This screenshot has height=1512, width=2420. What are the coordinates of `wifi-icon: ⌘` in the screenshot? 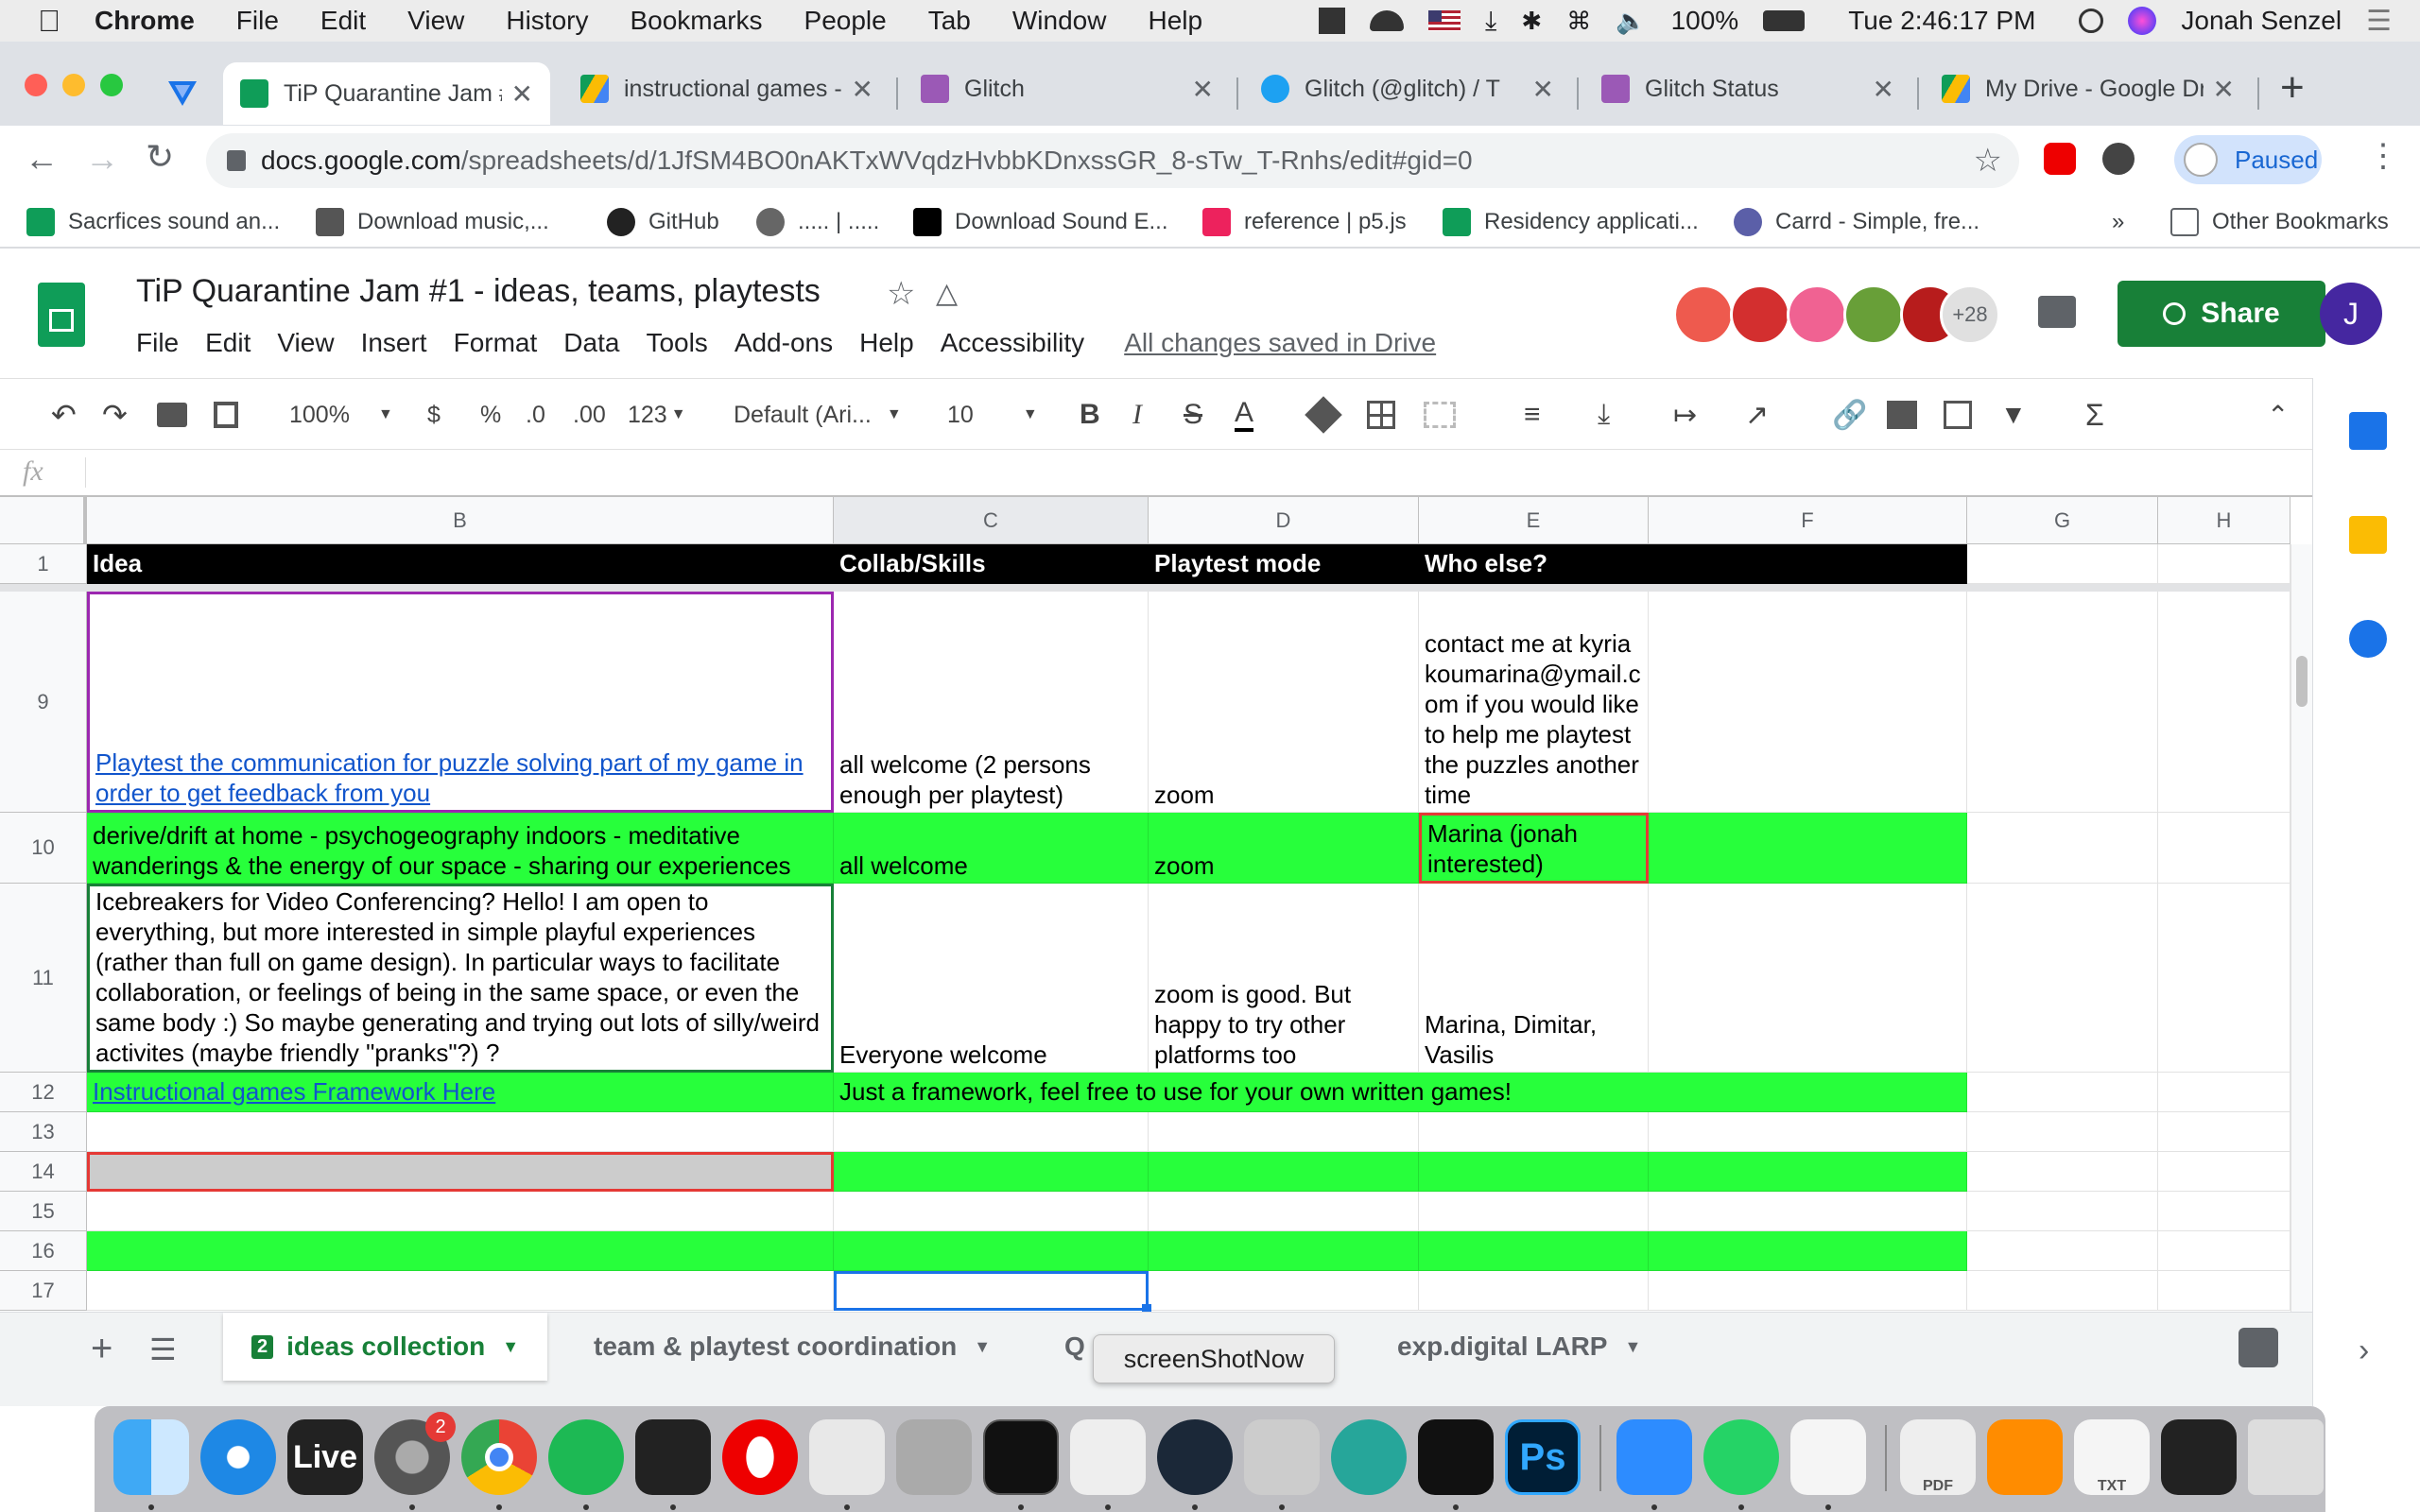 It's located at (1578, 21).